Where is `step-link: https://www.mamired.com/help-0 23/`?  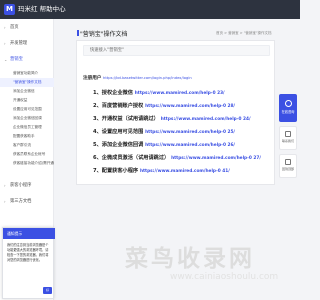
step-link: https://www.mamired.com/help-0 23/ is located at coordinates (180, 93).